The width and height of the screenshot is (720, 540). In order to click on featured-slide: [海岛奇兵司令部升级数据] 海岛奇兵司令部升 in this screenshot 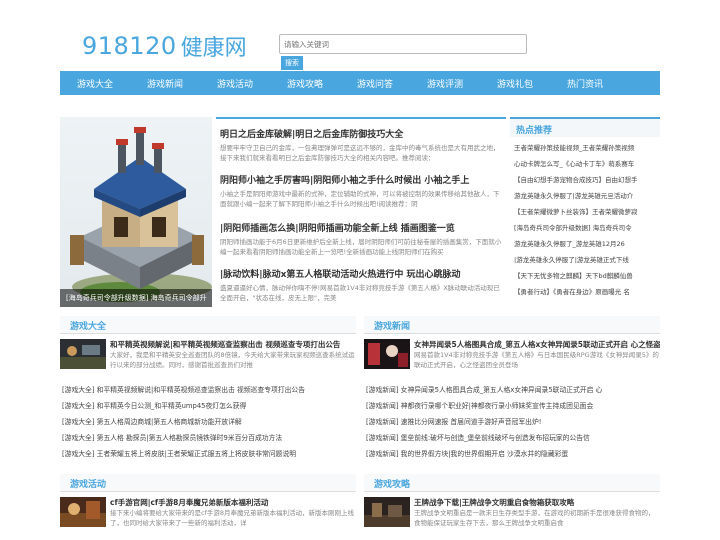, I will do `click(136, 212)`.